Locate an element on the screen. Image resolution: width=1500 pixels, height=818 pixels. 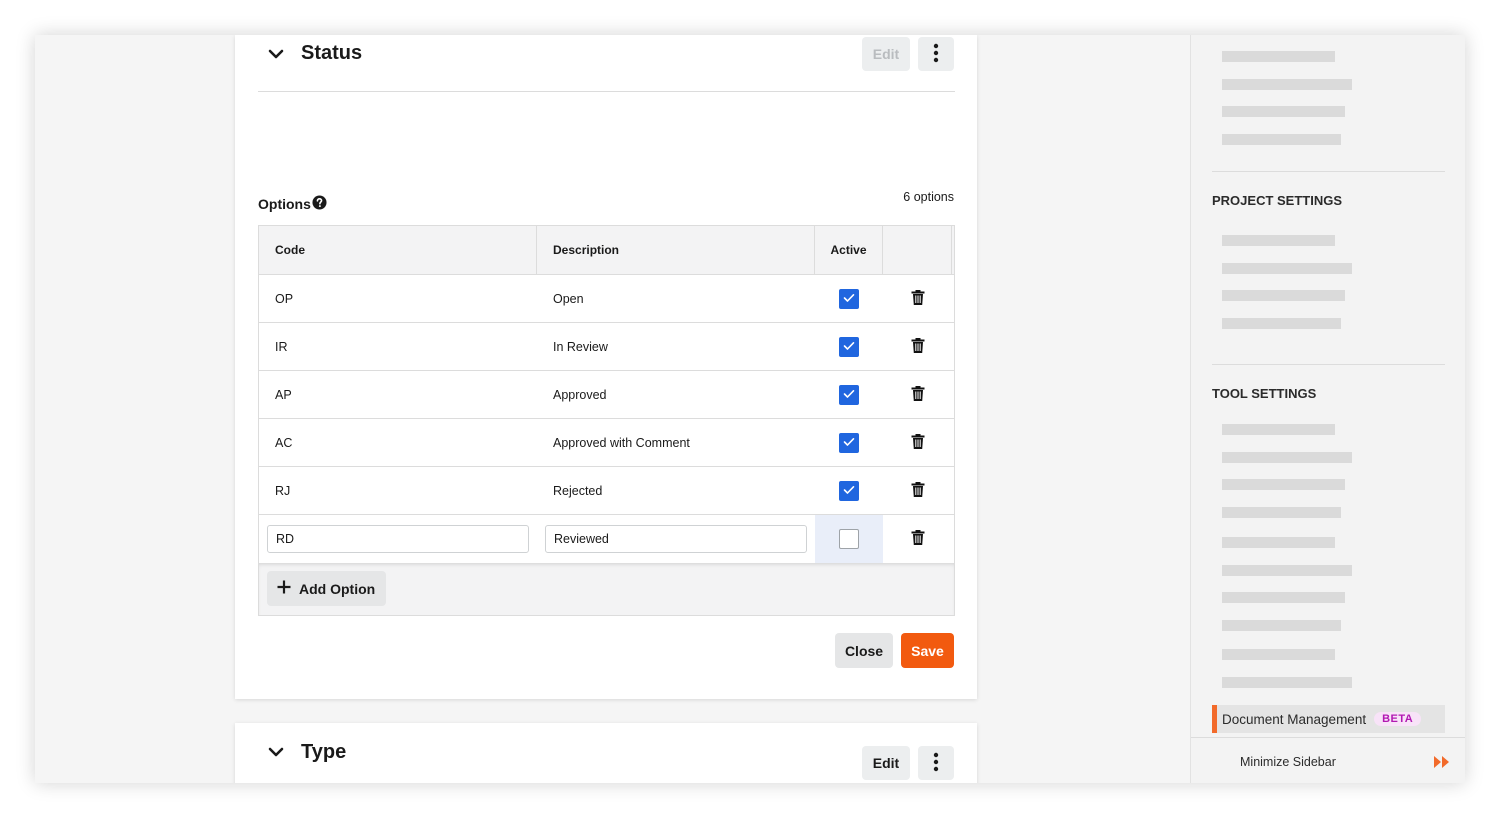
add-option-button: Add Option is located at coordinates (326, 588).